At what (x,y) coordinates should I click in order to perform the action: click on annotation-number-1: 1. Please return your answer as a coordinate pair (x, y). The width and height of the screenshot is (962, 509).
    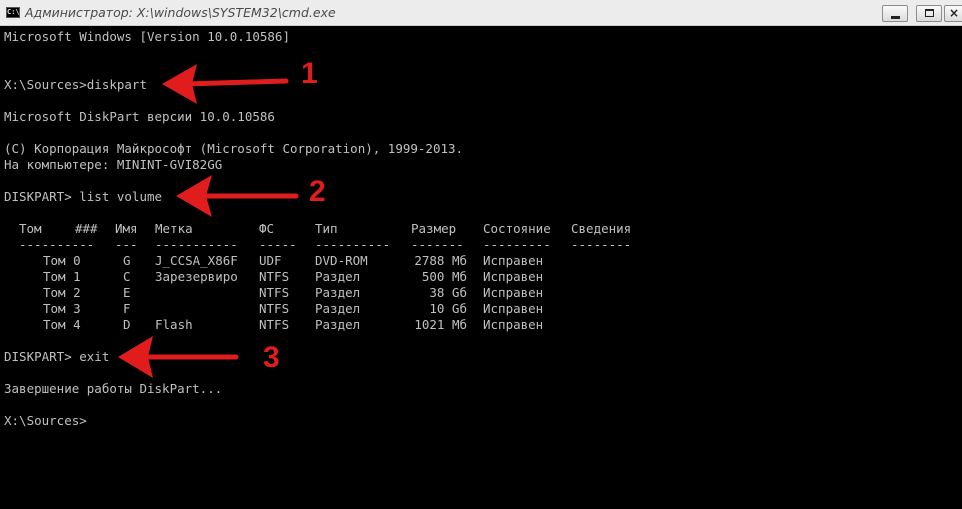
    Looking at the image, I should click on (309, 73).